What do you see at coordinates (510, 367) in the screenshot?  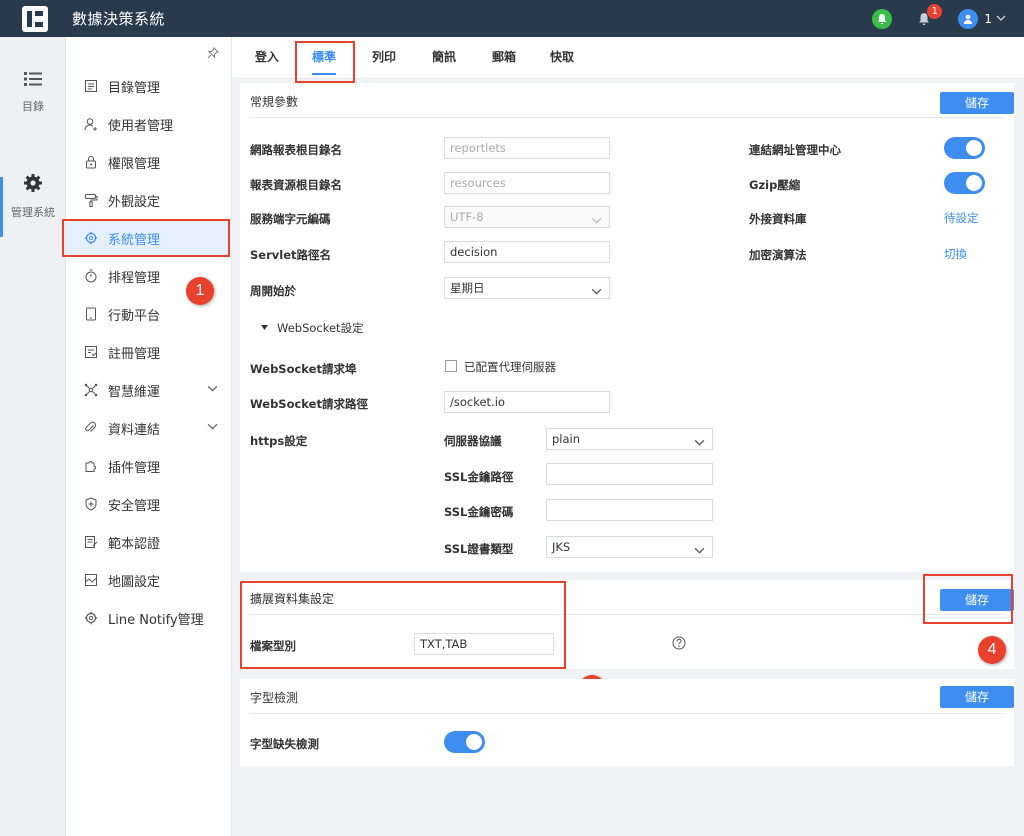 I see `proxy-label: 已配置代理伺服器` at bounding box center [510, 367].